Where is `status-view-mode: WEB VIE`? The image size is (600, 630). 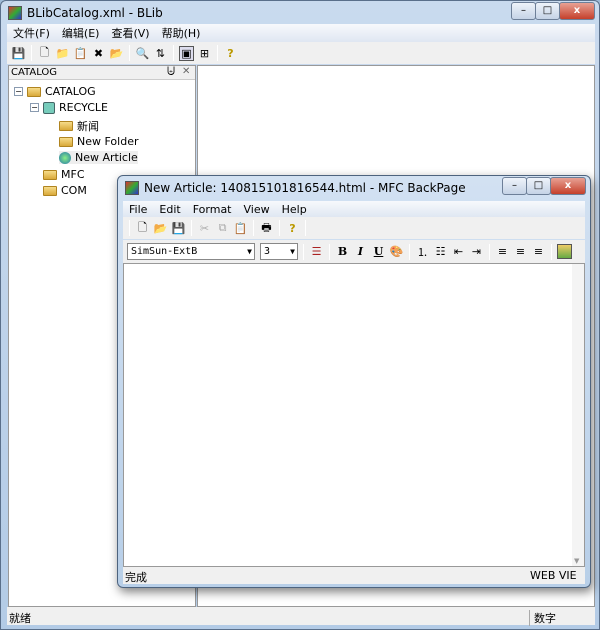
status-view-mode: WEB VIE is located at coordinates (553, 575).